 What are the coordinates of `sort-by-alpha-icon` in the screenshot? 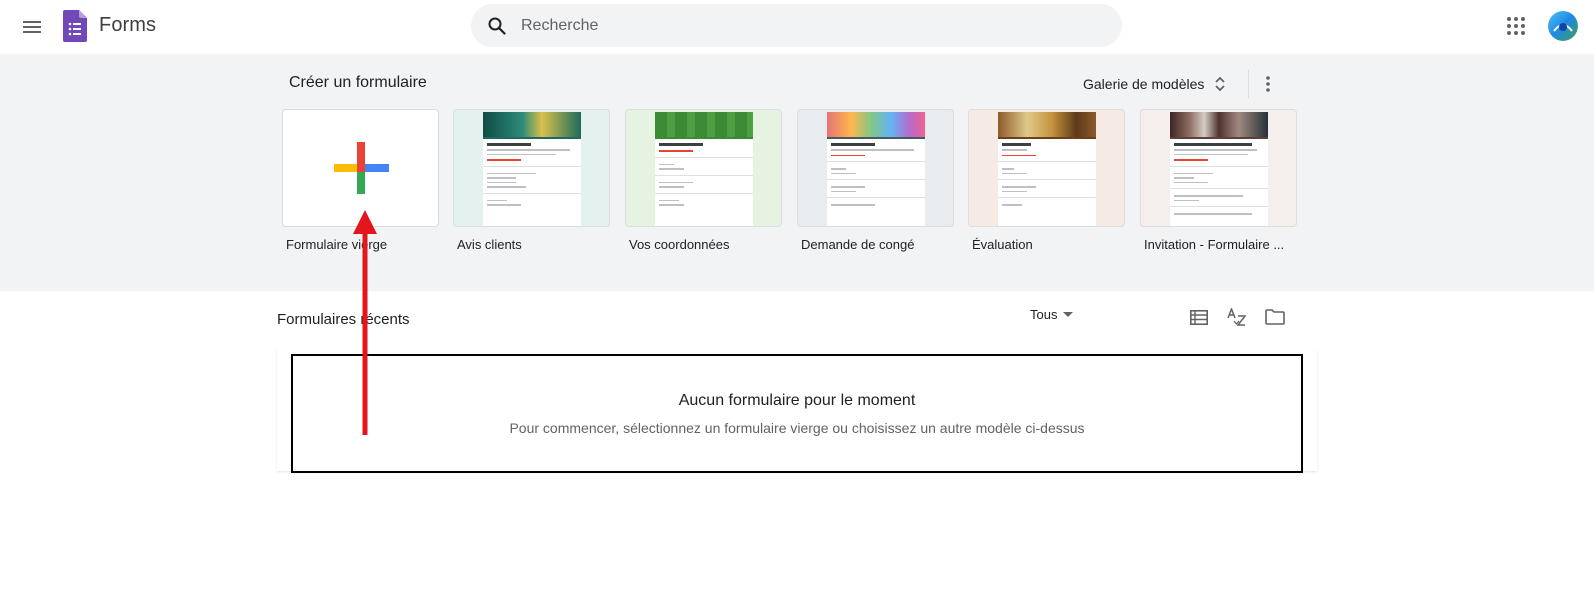 It's located at (1237, 317).